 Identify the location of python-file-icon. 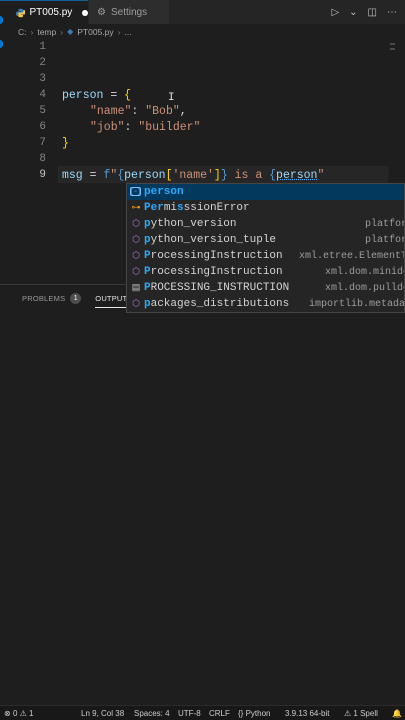
(21, 12).